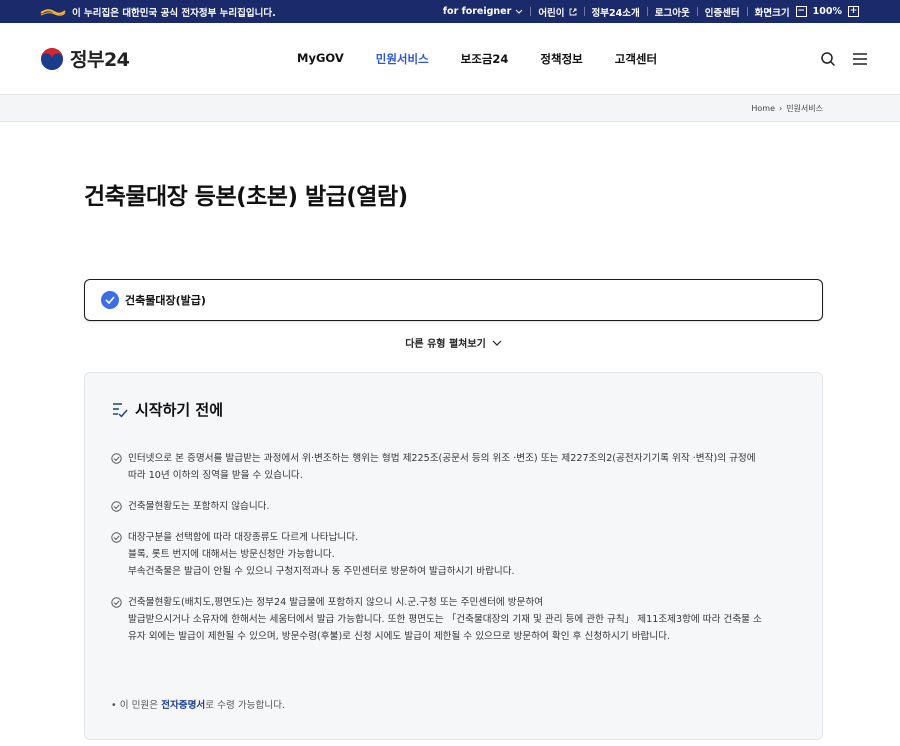 Image resolution: width=900 pixels, height=746 pixels. What do you see at coordinates (772, 13) in the screenshot?
I see `zoom-label: 화면크기` at bounding box center [772, 13].